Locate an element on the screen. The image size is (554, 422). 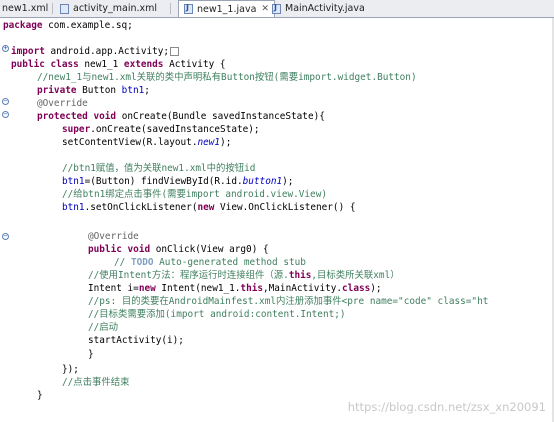
code-line: }); is located at coordinates (70, 369).